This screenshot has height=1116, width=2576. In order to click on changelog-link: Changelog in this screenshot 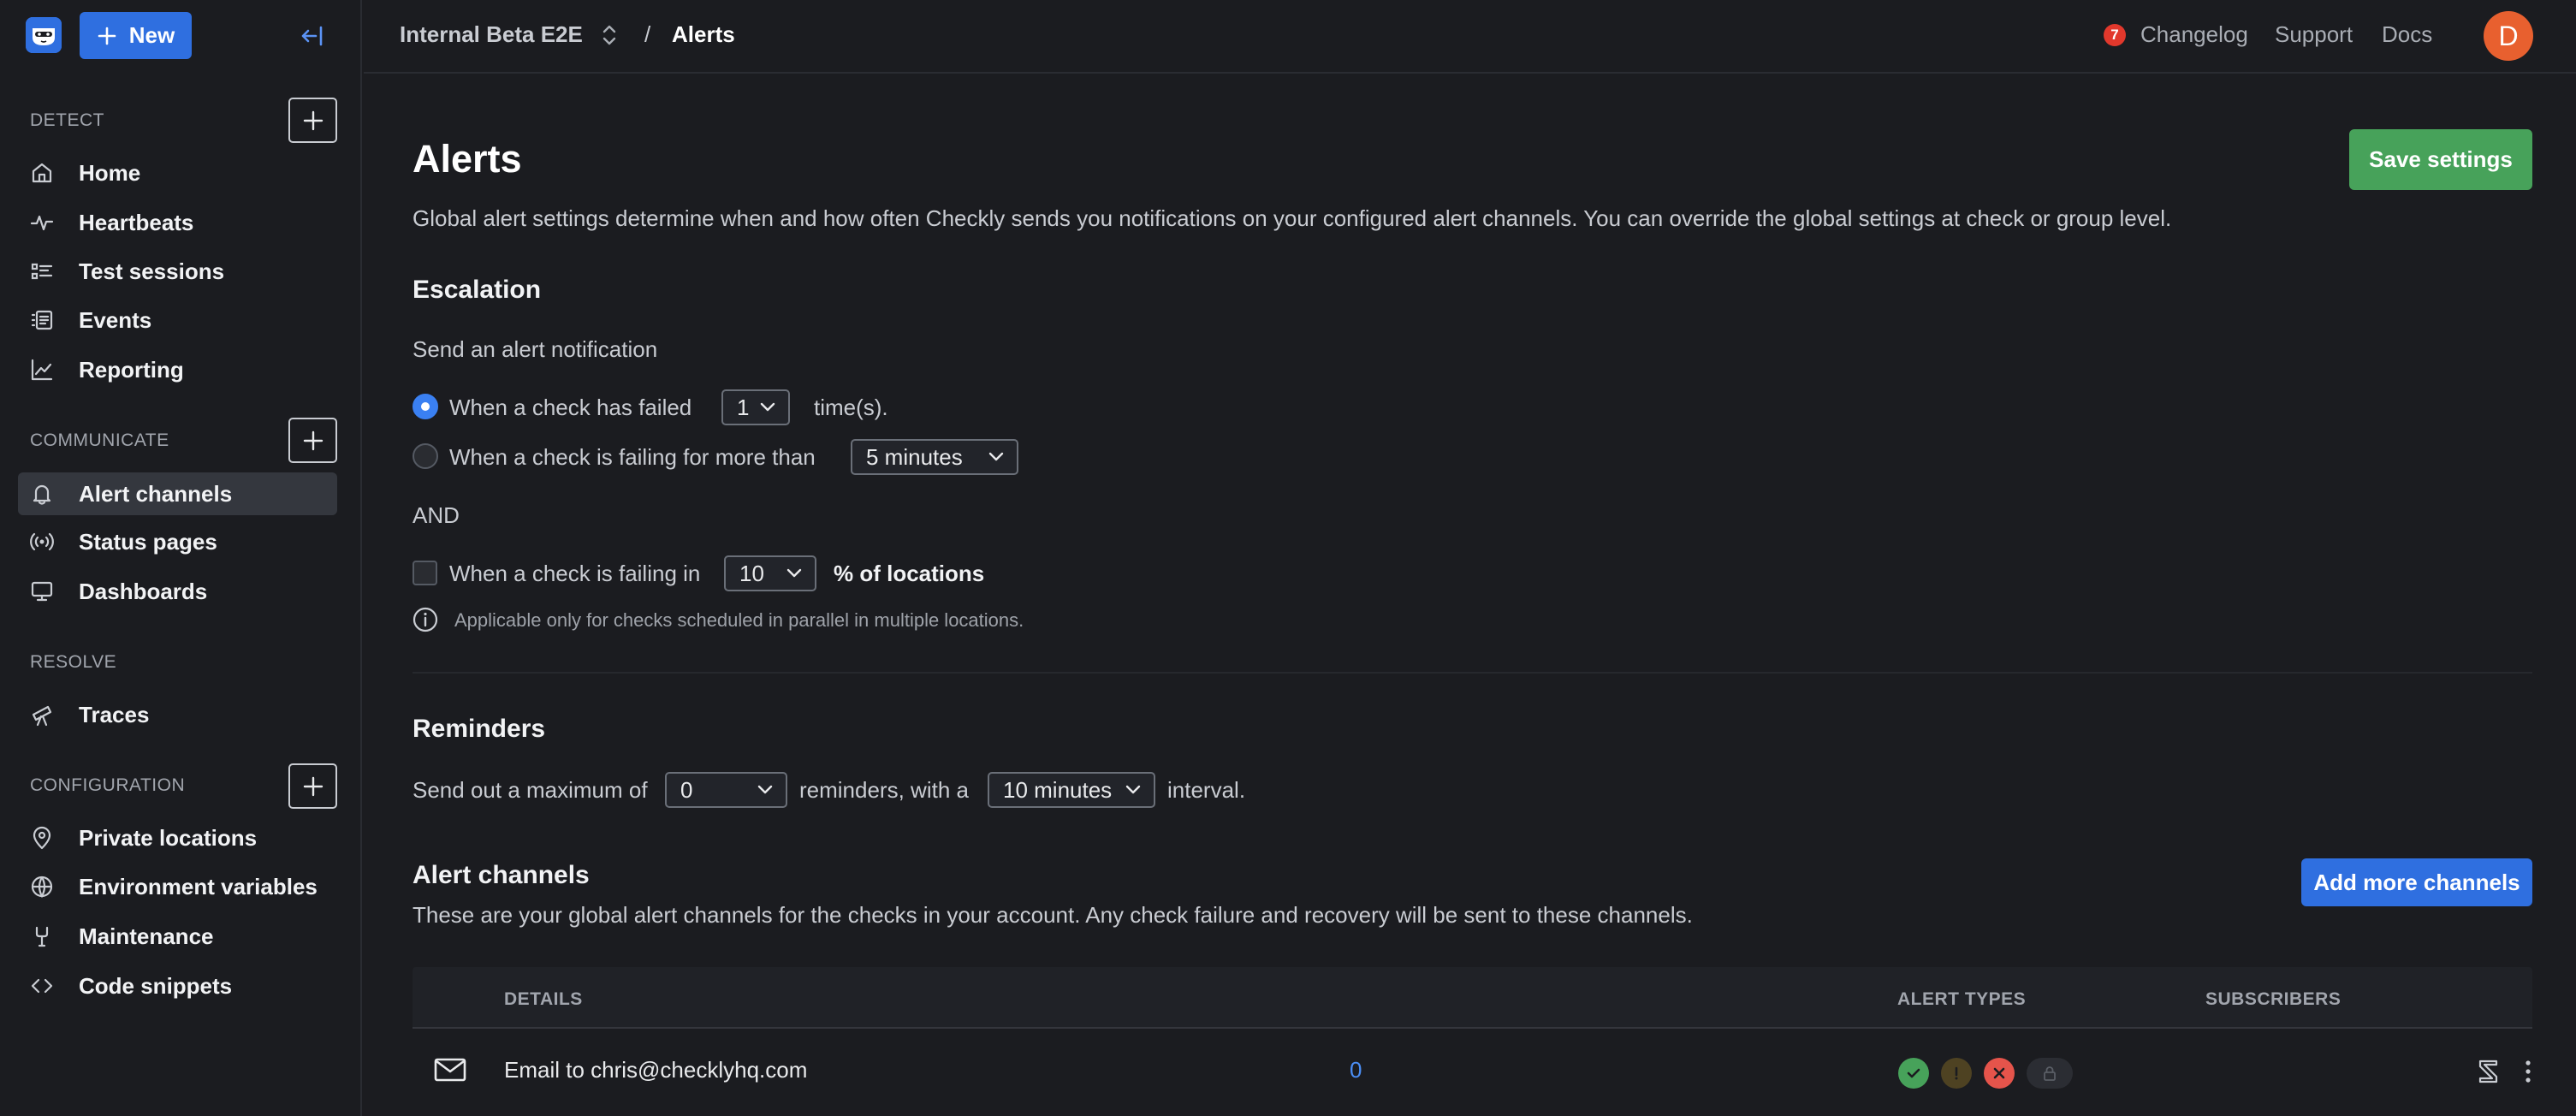, I will do `click(2194, 34)`.